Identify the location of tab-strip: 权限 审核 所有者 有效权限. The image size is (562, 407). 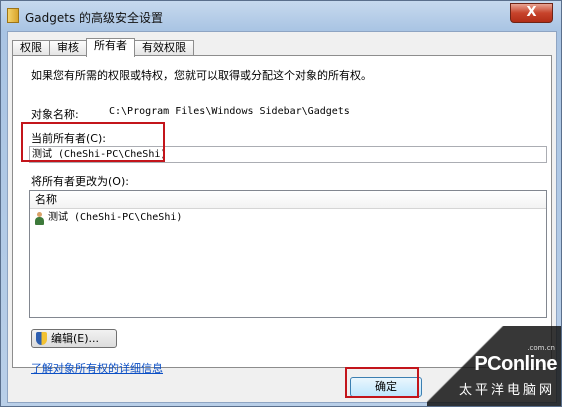
(103, 47).